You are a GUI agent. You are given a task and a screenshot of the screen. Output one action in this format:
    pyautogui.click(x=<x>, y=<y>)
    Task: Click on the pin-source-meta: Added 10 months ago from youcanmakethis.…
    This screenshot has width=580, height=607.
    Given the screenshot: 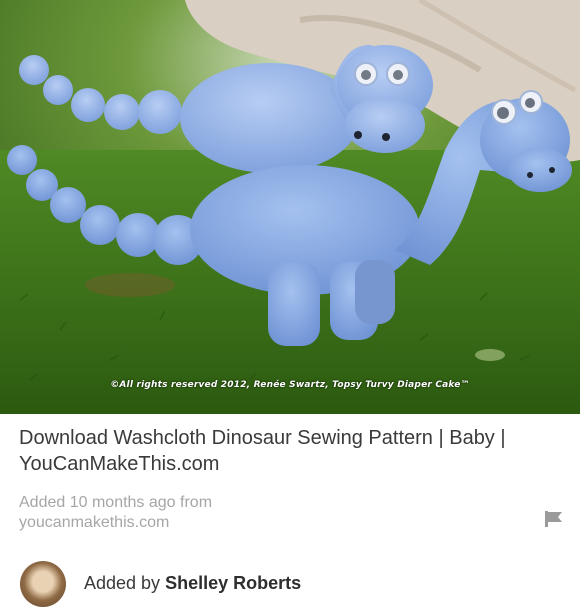 What is the action you would take?
    pyautogui.click(x=115, y=513)
    